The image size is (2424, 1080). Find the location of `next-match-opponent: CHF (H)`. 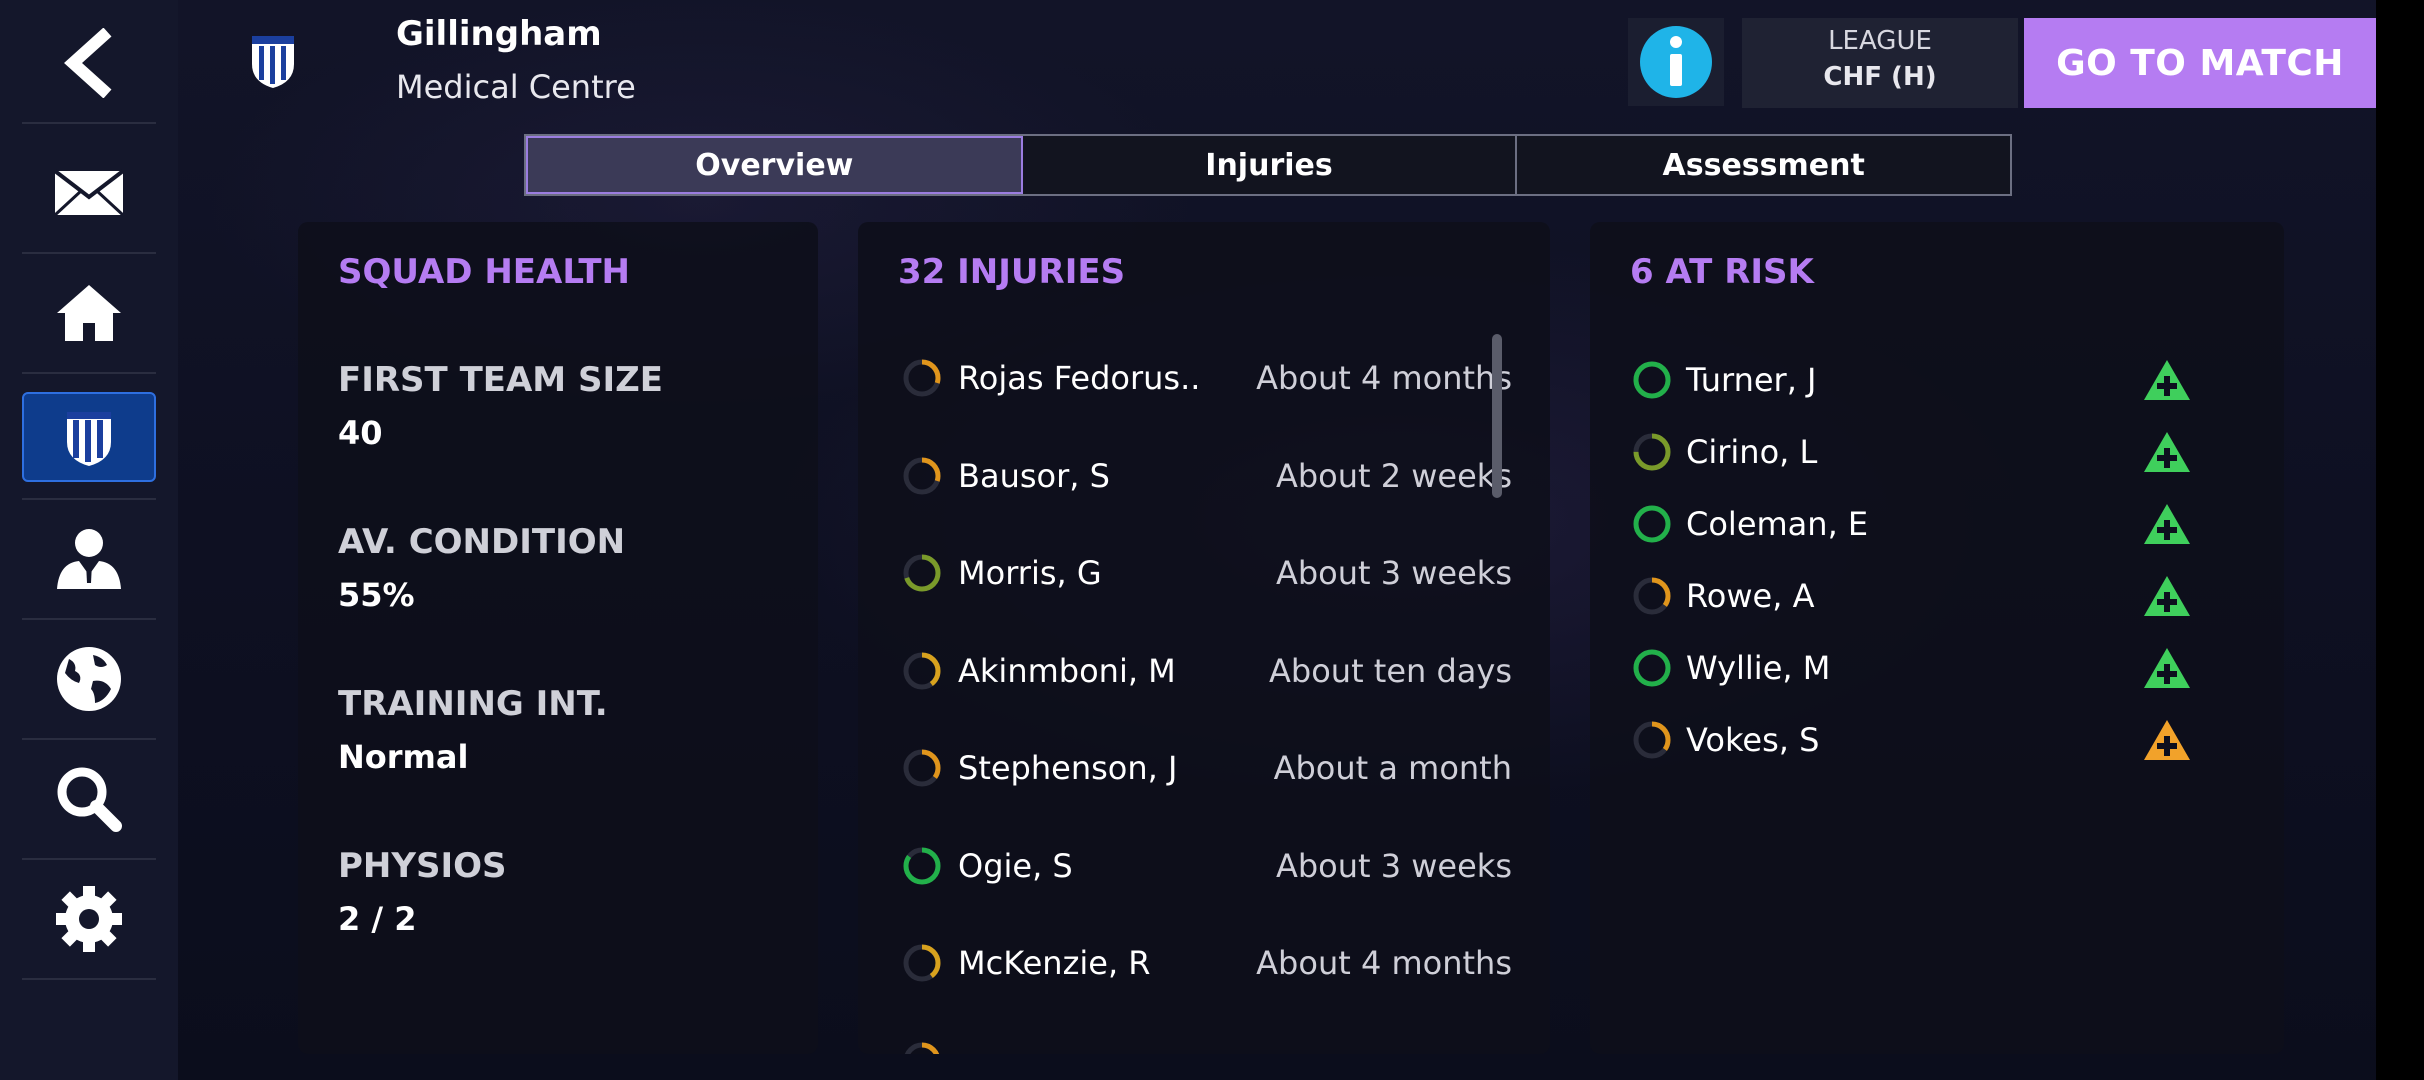

next-match-opponent: CHF (H) is located at coordinates (1880, 77).